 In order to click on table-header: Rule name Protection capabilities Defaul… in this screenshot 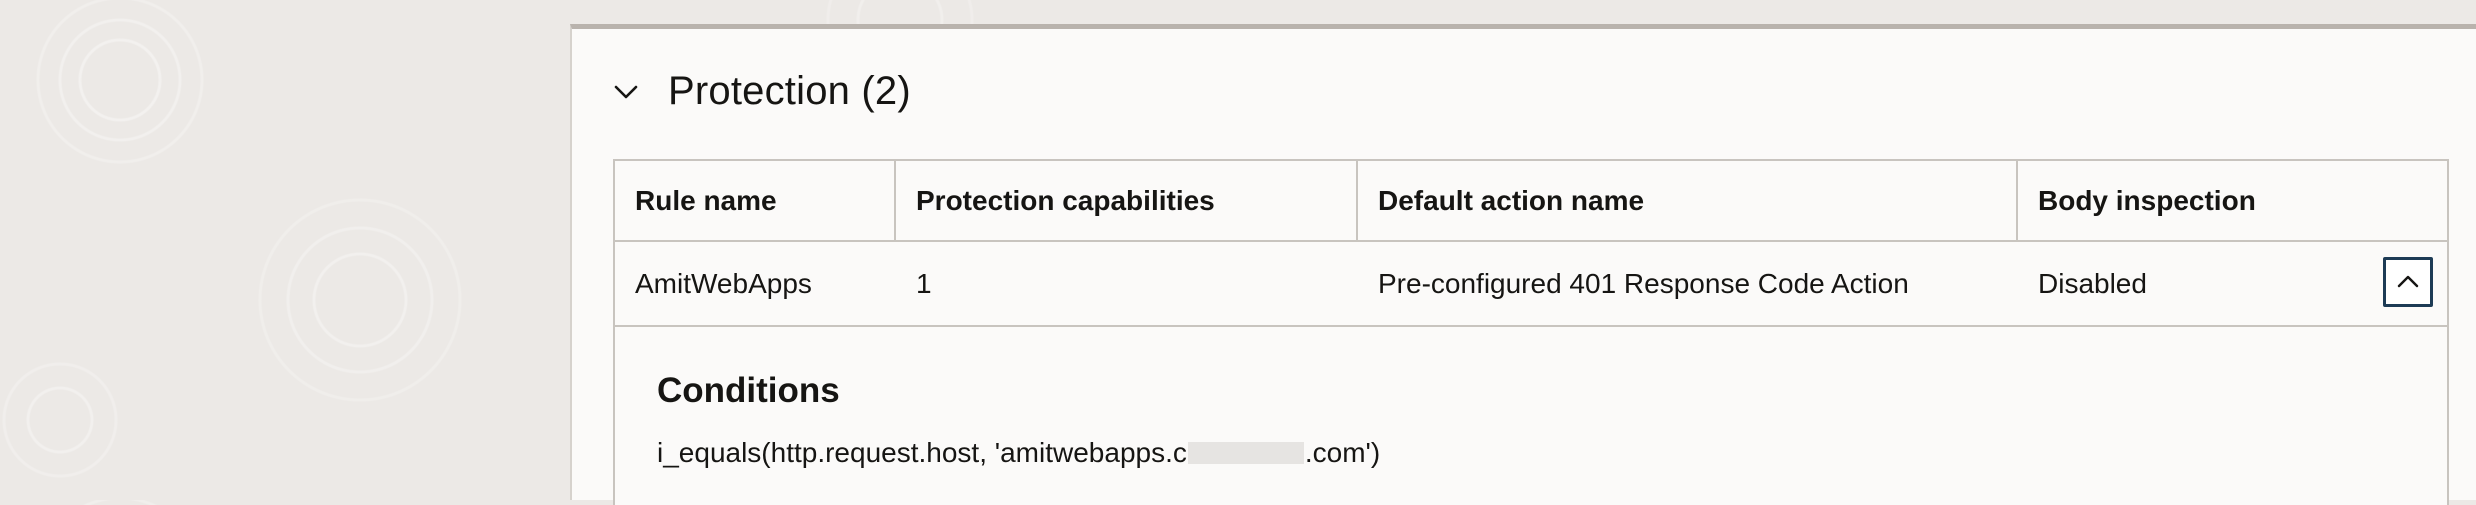, I will do `click(1531, 201)`.